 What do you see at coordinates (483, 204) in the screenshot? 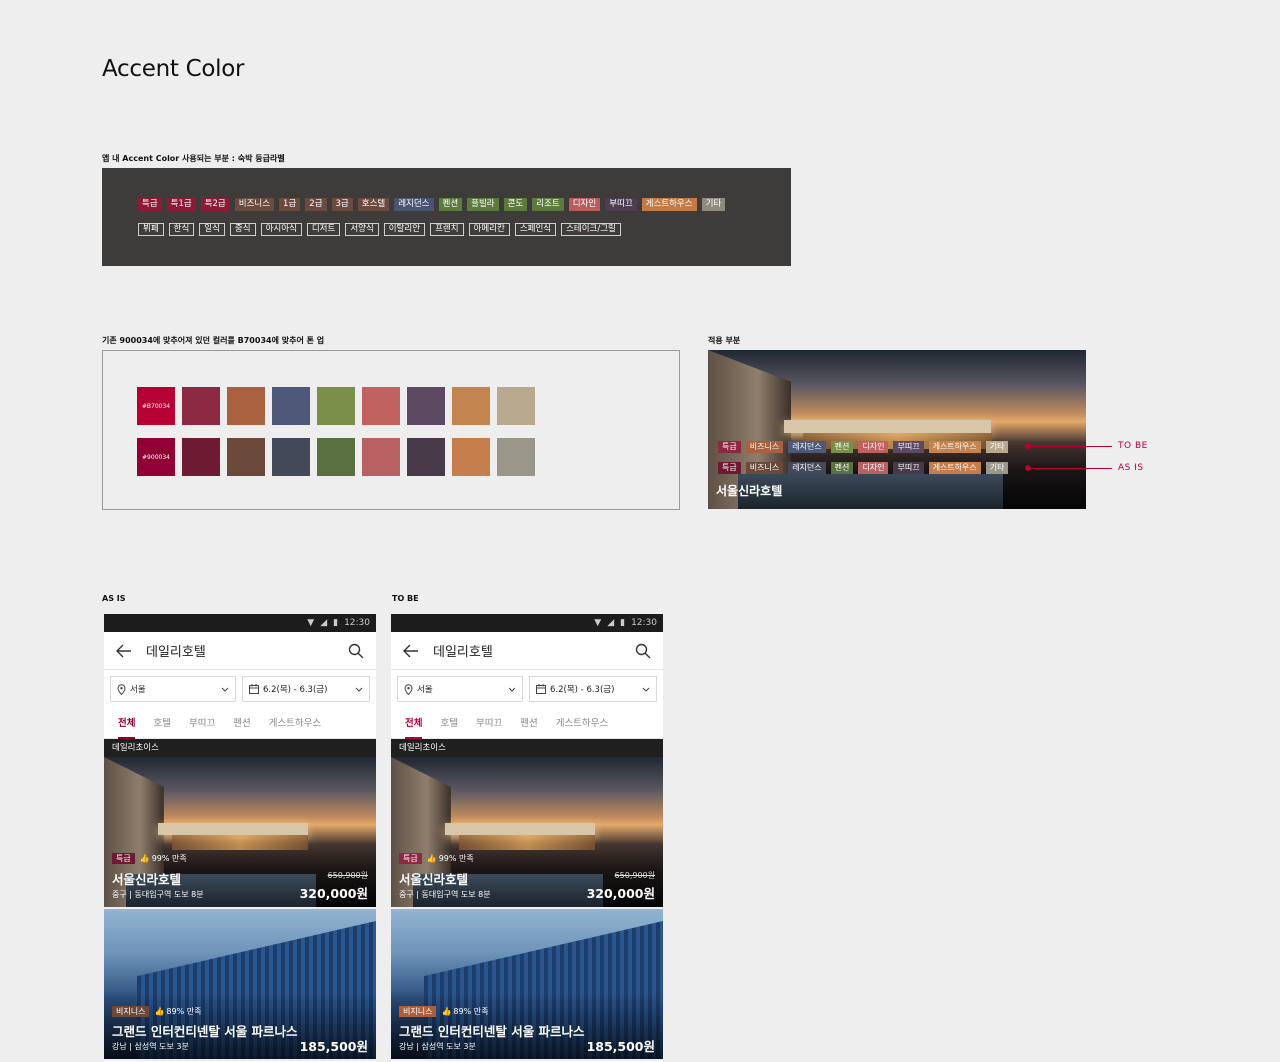
I see `grade-label: 풀빌라` at bounding box center [483, 204].